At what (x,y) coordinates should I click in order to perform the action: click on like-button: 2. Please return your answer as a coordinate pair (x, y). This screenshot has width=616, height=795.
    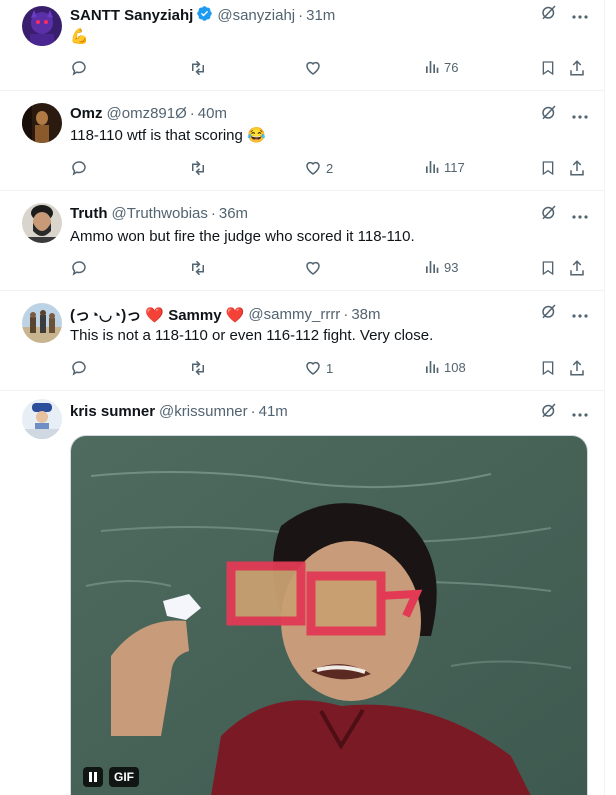
    Looking at the image, I should click on (318, 168).